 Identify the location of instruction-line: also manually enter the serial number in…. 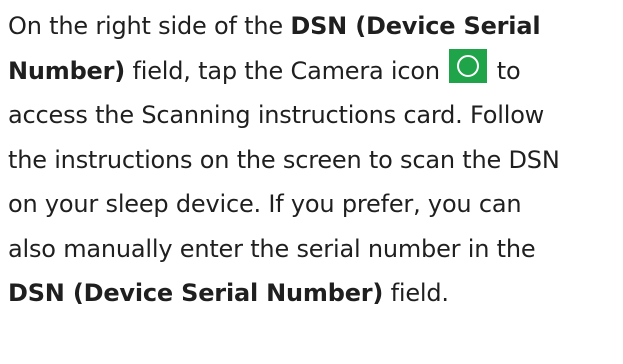
(272, 248).